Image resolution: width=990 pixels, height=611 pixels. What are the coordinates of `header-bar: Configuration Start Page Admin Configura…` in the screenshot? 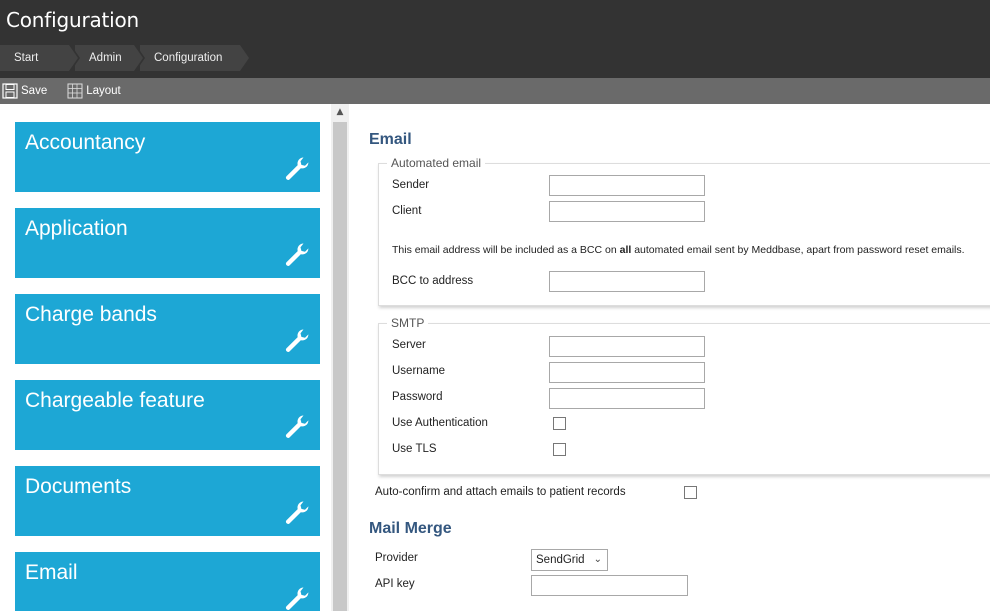 It's located at (495, 45).